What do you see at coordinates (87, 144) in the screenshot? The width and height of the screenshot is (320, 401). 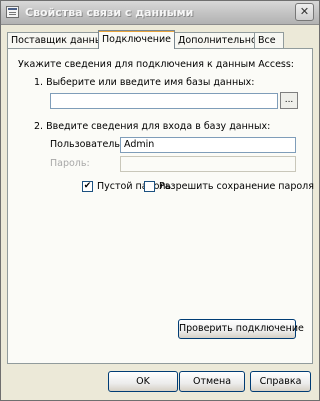 I see `user-label: Пользователь:` at bounding box center [87, 144].